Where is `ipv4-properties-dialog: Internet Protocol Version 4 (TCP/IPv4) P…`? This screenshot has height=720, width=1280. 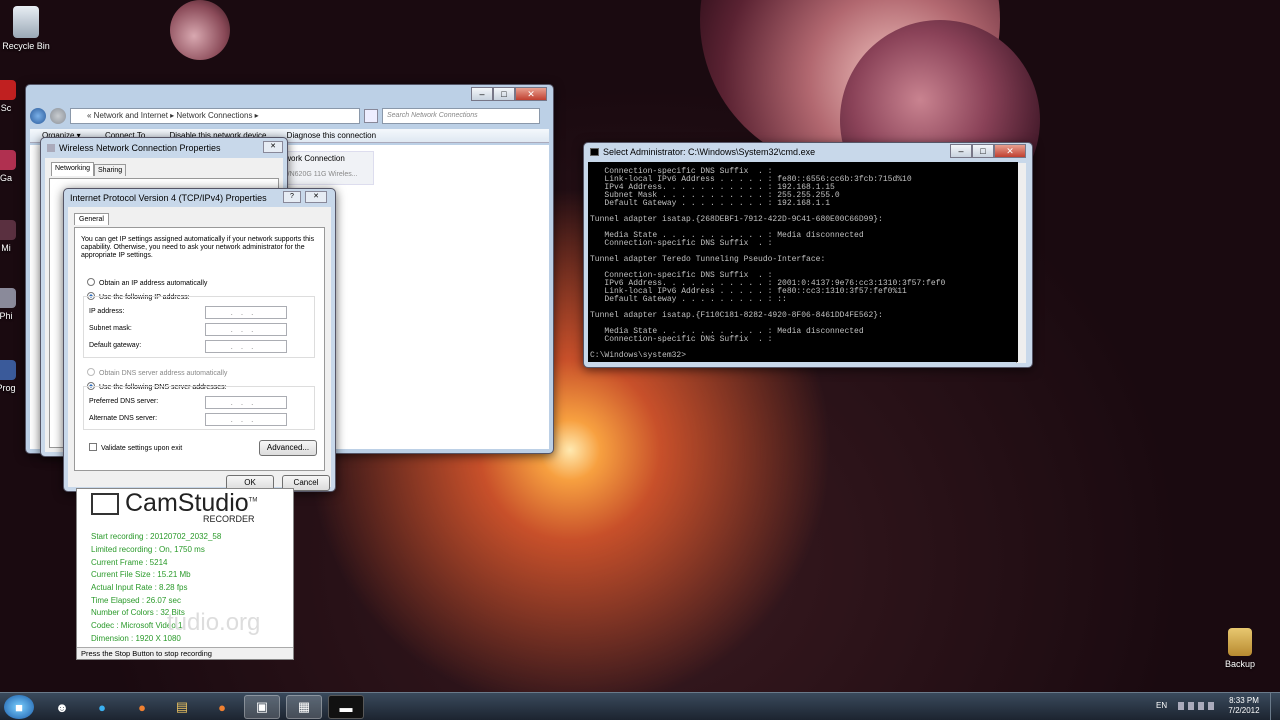
ipv4-properties-dialog: Internet Protocol Version 4 (TCP/IPv4) P… is located at coordinates (199, 340).